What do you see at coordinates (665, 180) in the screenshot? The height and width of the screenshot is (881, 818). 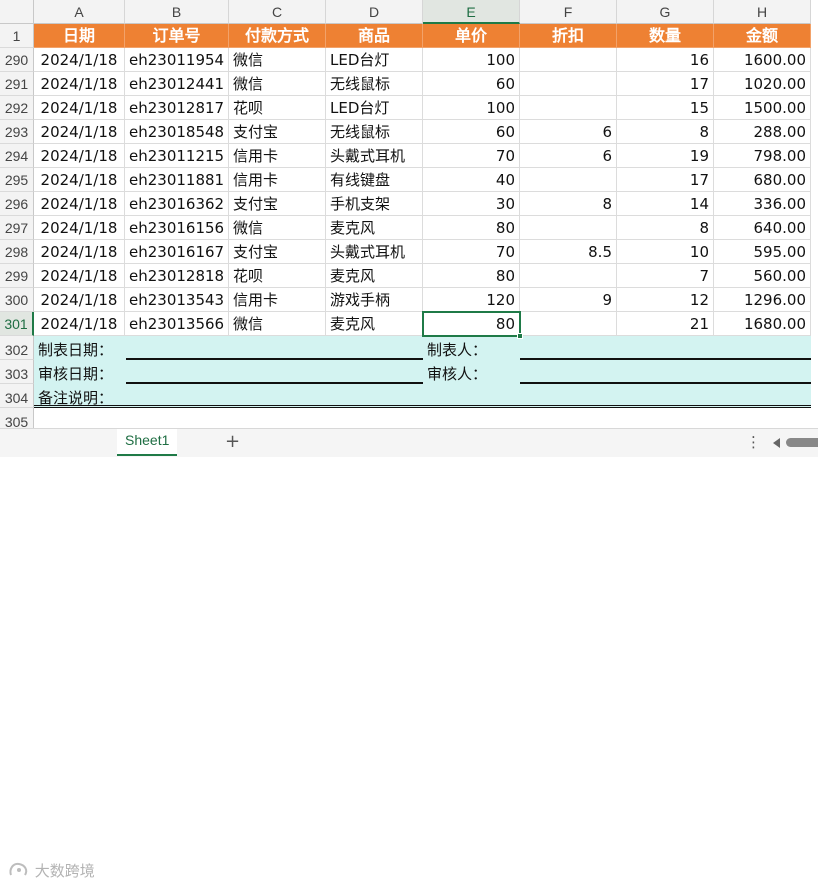 I see `table-cell-qty: 17` at bounding box center [665, 180].